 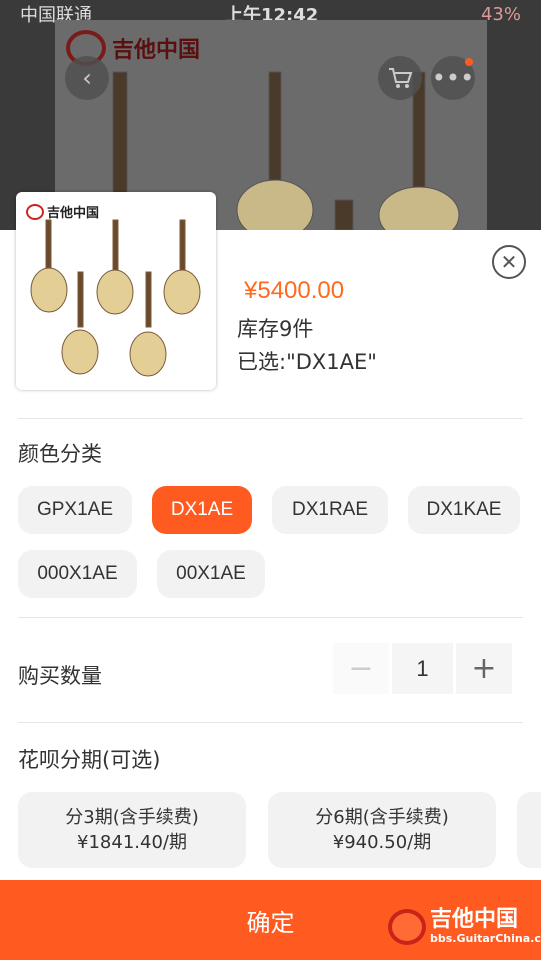 What do you see at coordinates (407, 926) in the screenshot?
I see `watermark-logo-icon` at bounding box center [407, 926].